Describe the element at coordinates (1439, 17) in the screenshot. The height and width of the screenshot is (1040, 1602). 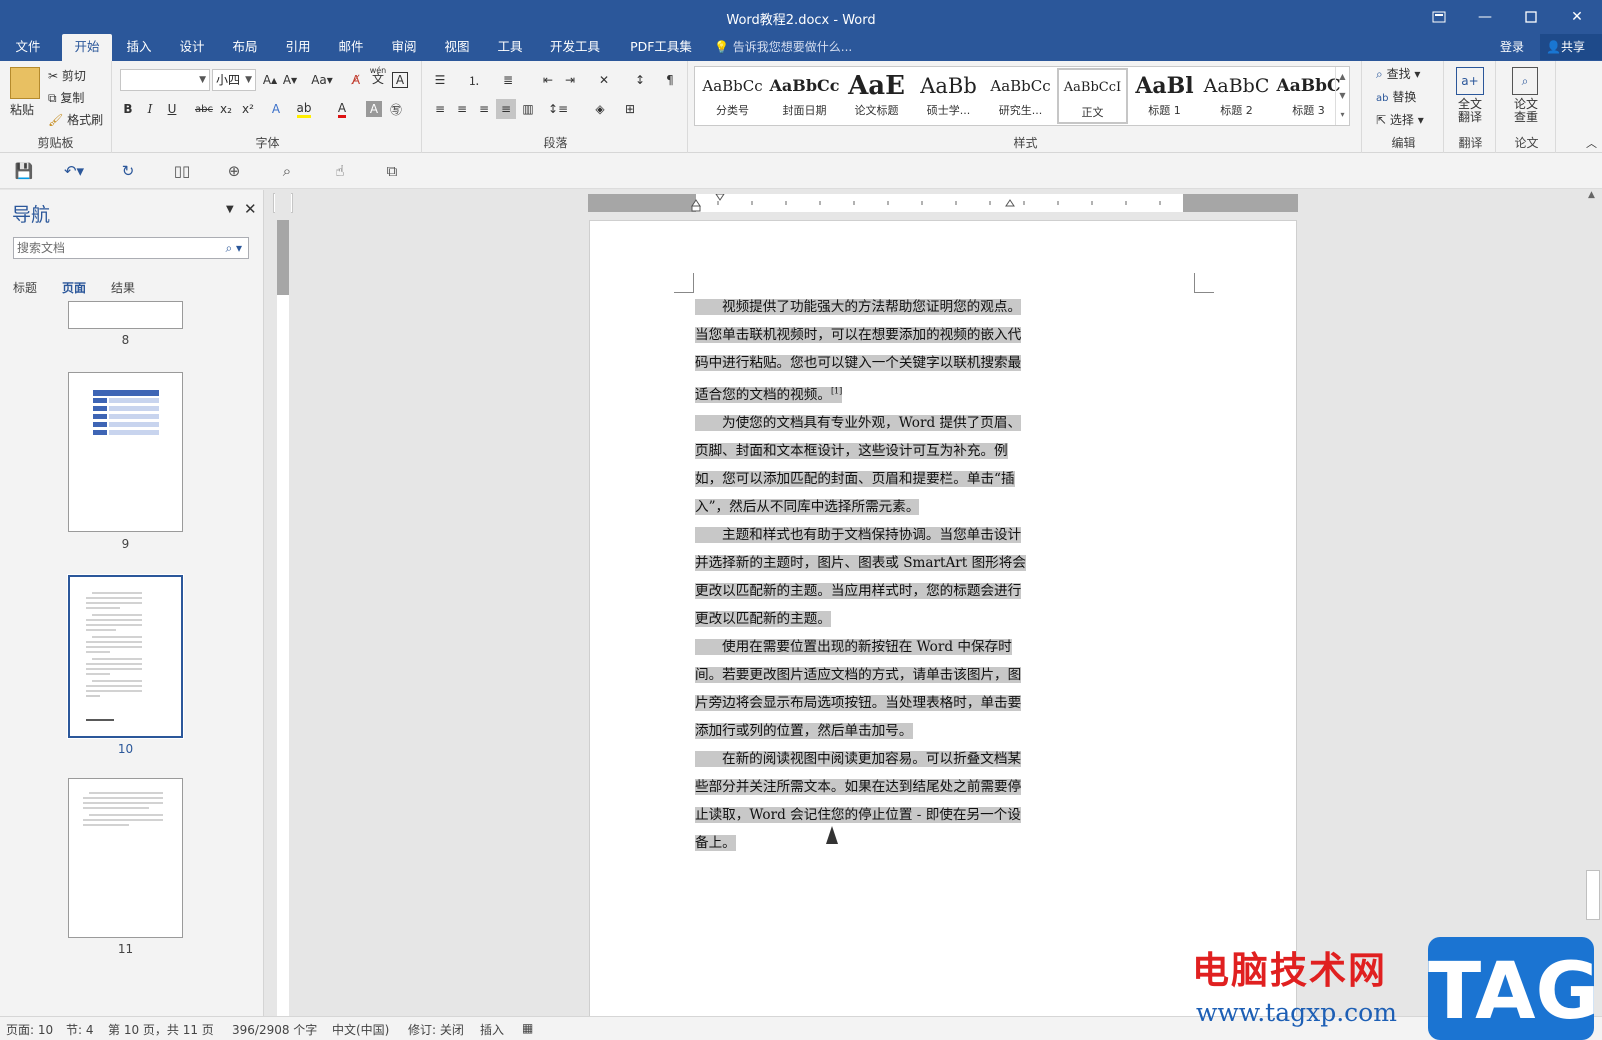
I see `ribbon-display-options-icon` at that location.